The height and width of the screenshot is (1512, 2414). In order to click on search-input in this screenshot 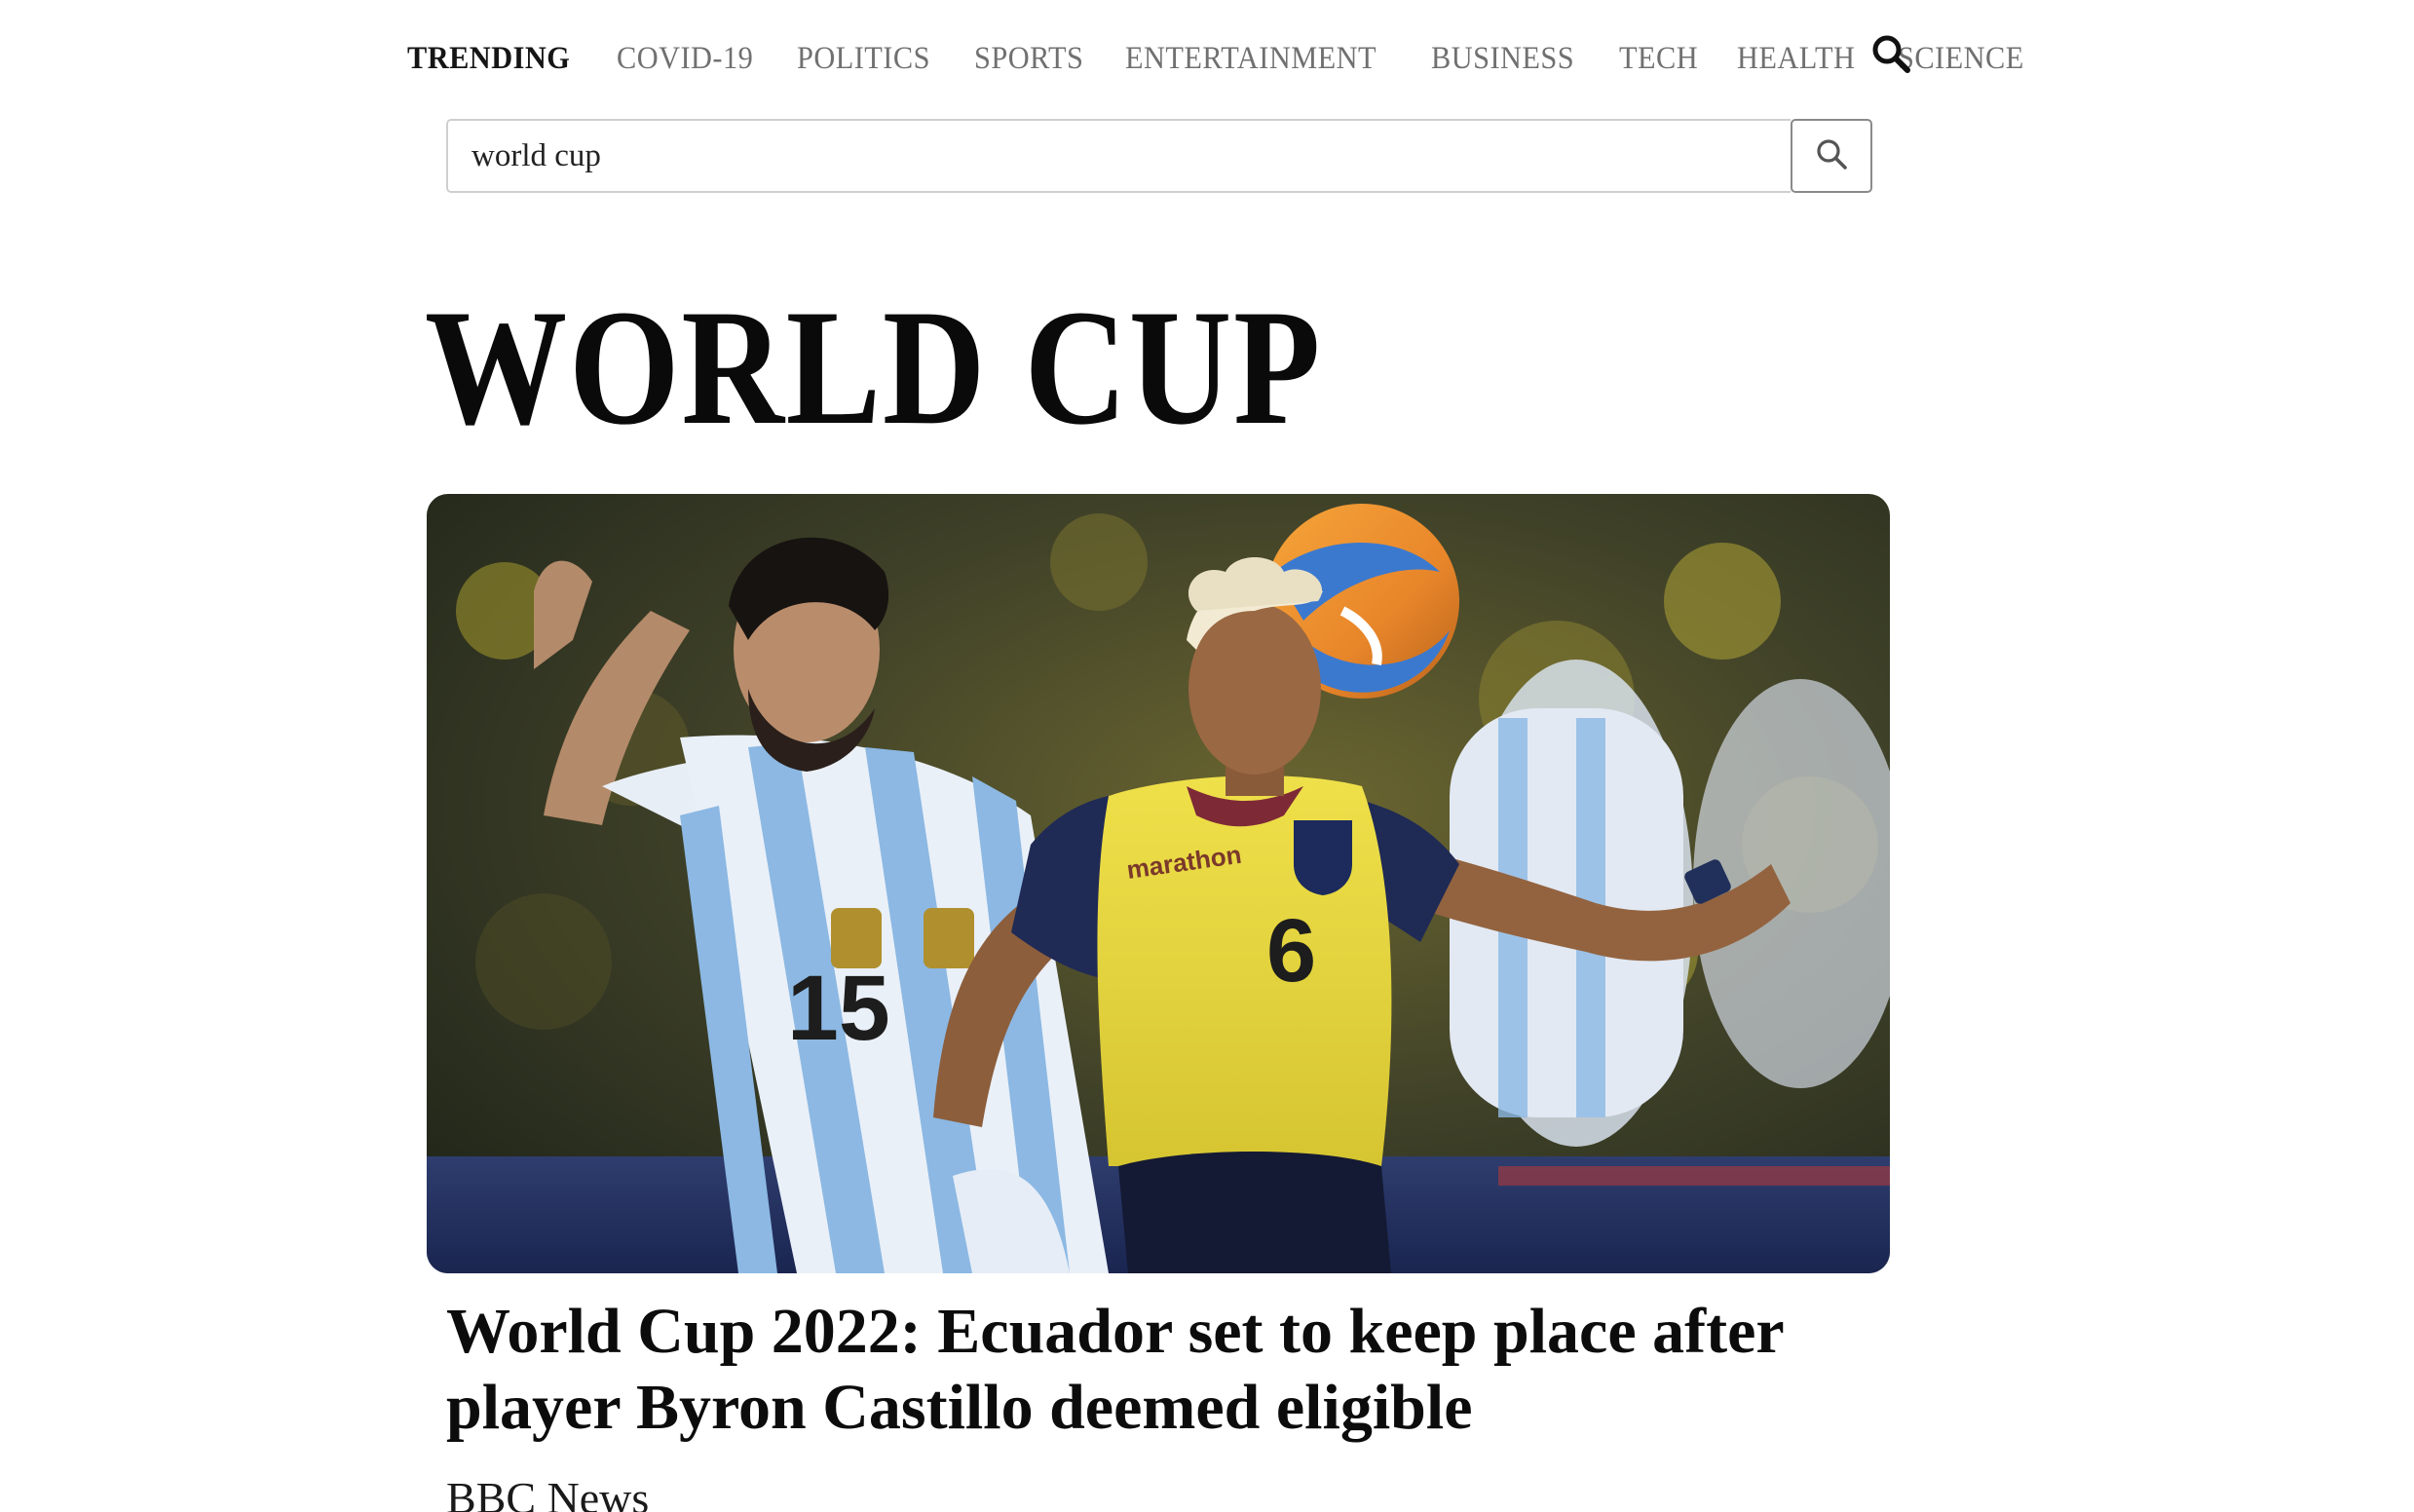, I will do `click(1118, 156)`.